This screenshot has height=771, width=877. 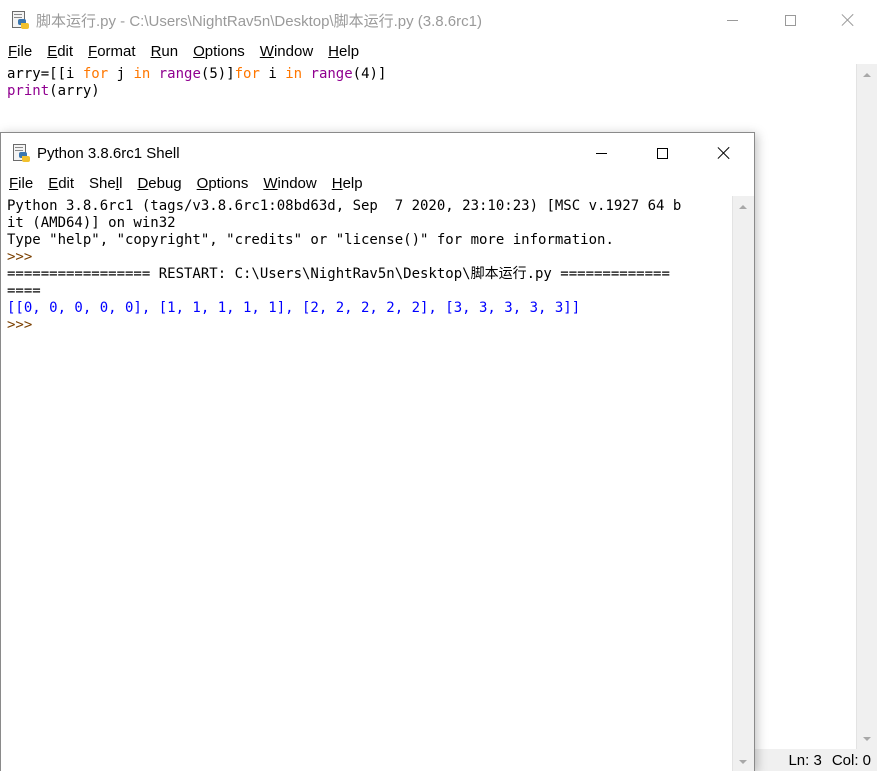 I want to click on editor-menu-help: Help, so click(x=343, y=51).